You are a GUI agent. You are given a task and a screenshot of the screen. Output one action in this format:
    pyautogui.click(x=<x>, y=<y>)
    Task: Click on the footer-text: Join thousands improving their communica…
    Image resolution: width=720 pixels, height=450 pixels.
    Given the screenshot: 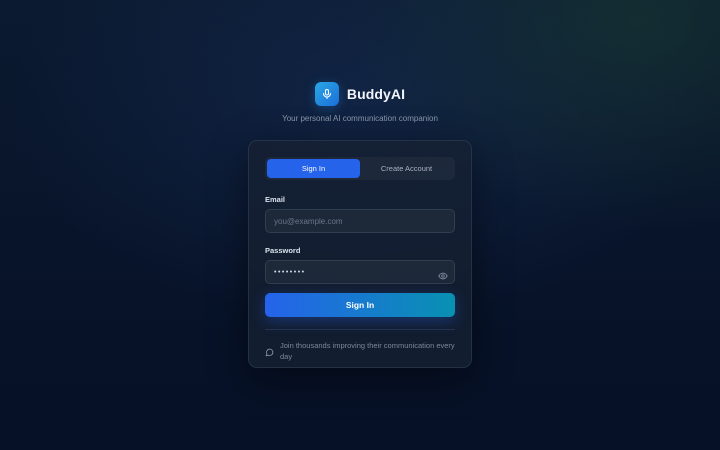 What is the action you would take?
    pyautogui.click(x=367, y=351)
    